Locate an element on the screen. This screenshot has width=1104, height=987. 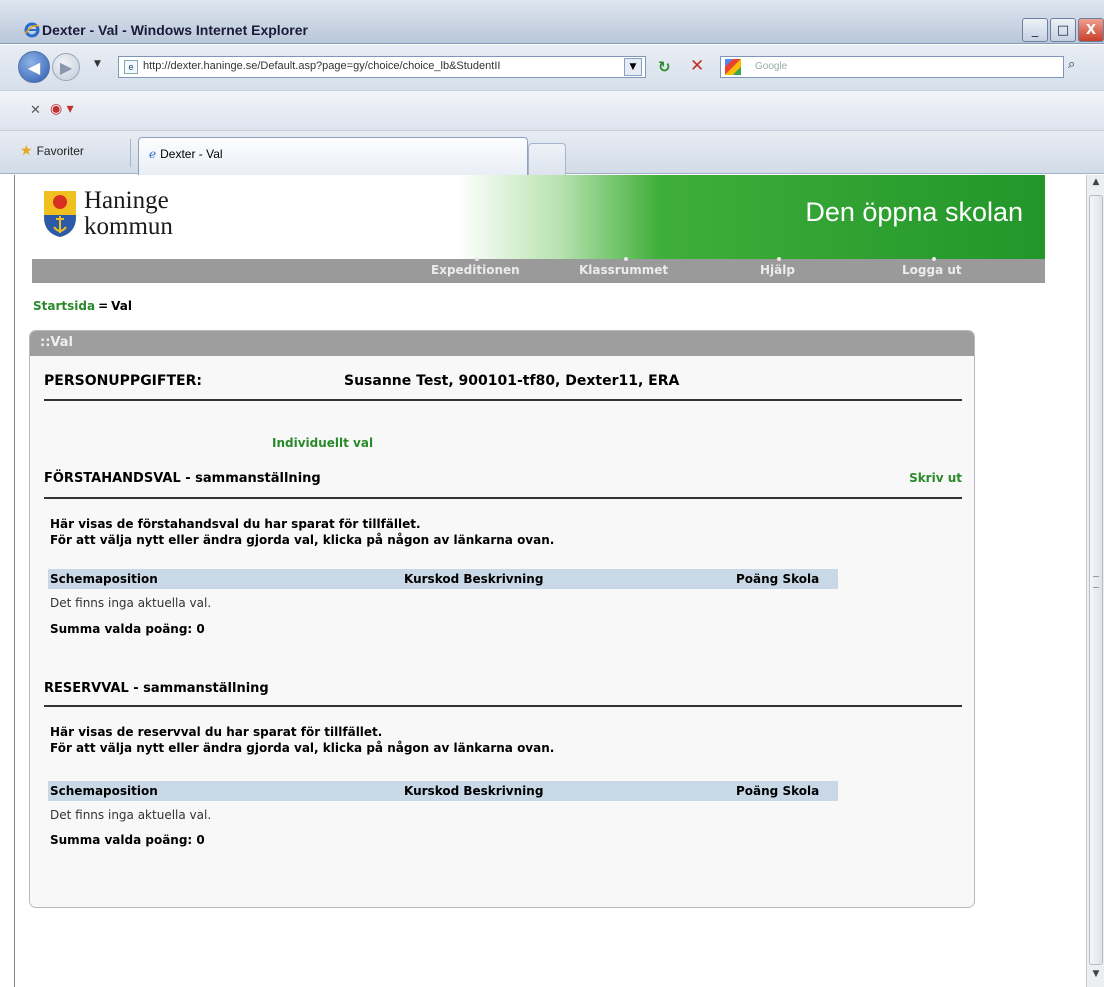
search-input: Google is located at coordinates (892, 67).